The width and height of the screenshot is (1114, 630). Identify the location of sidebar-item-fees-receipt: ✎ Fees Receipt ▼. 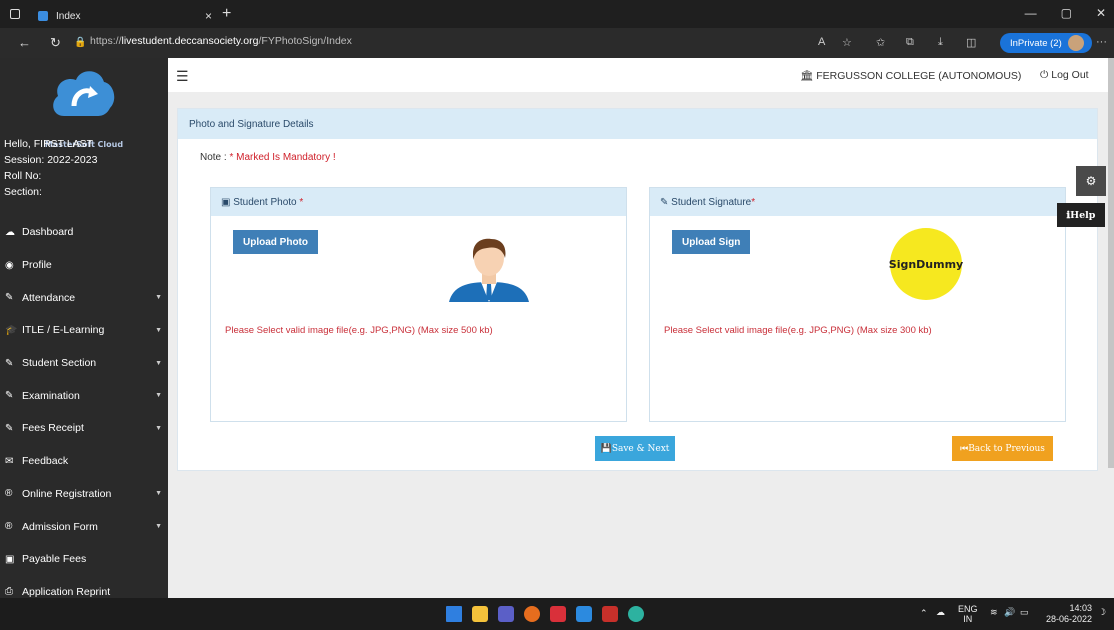
(84, 428).